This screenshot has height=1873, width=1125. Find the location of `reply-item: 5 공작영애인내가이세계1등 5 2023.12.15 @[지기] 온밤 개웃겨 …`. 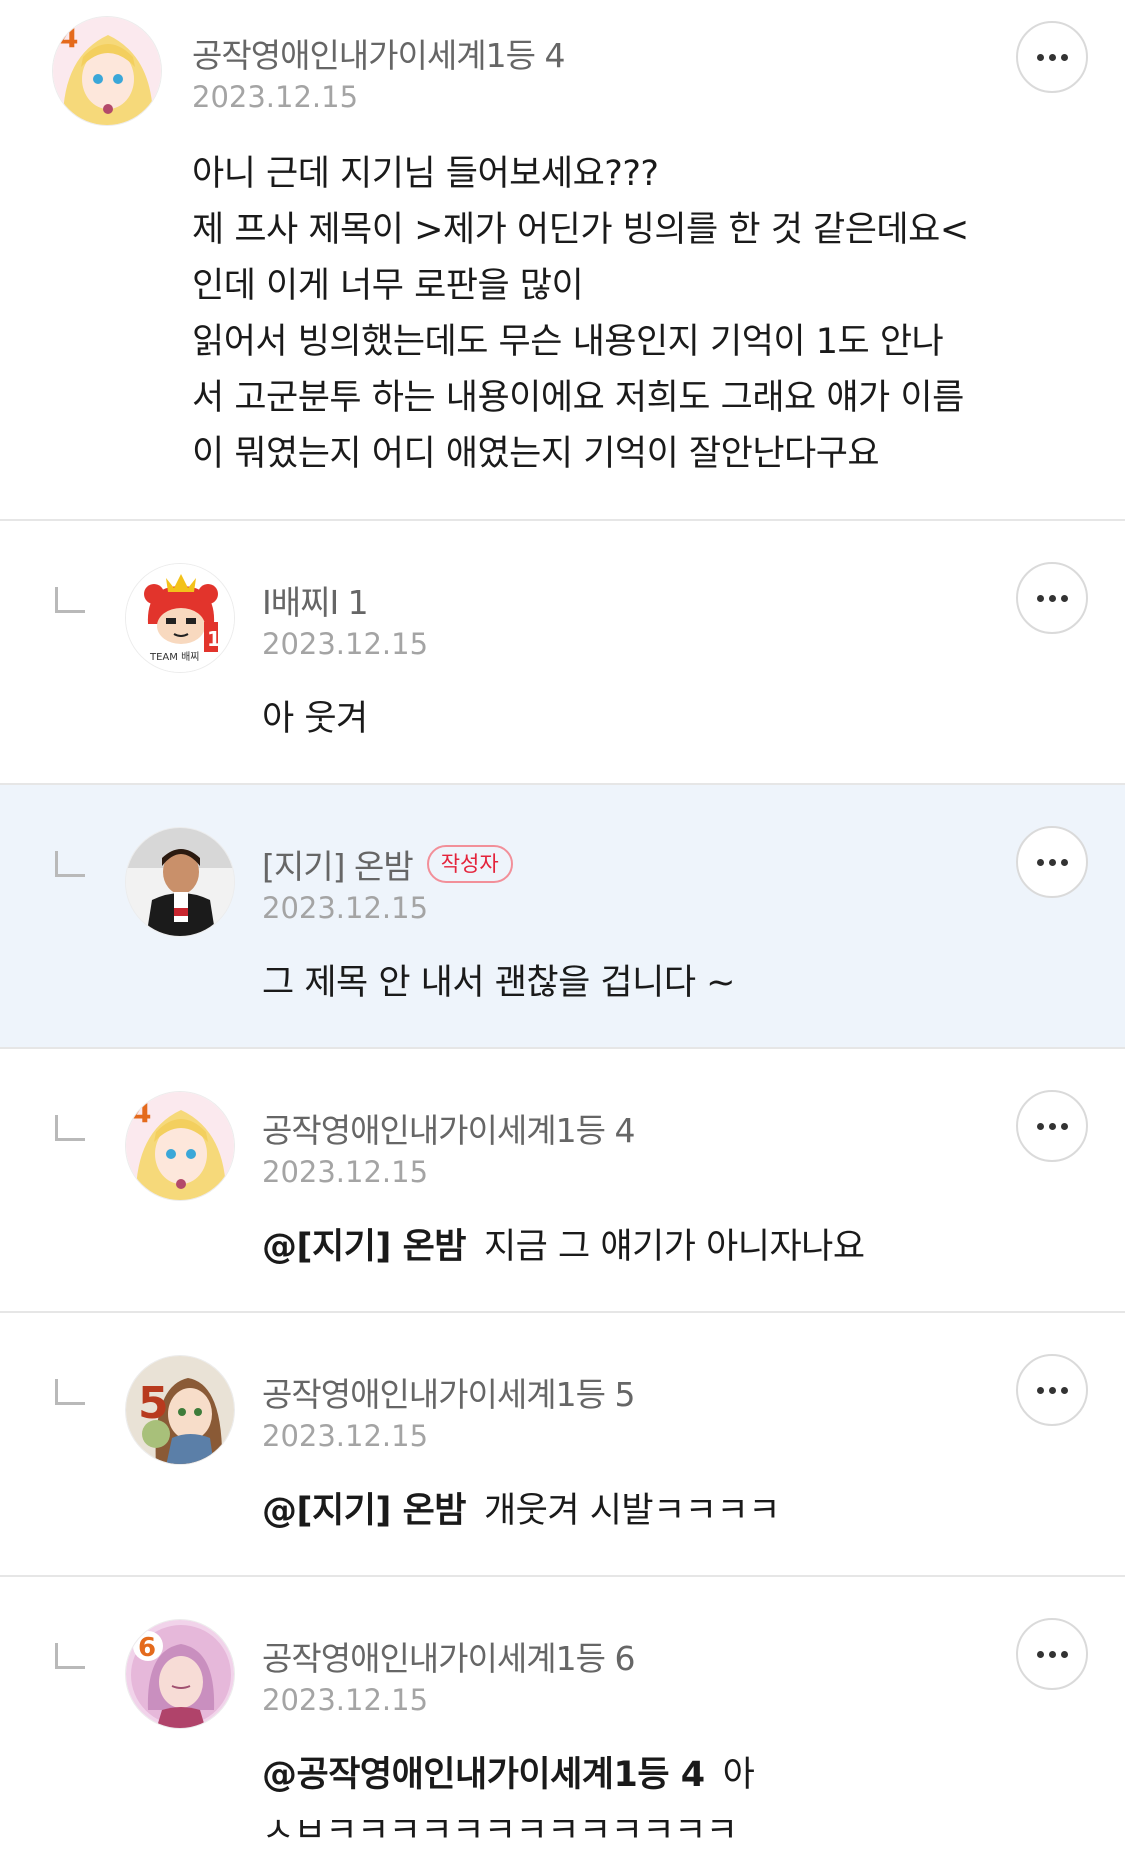

reply-item: 5 공작영애인내가이세계1등 5 2023.12.15 @[지기] 온밤 개웃겨 … is located at coordinates (562, 1445).